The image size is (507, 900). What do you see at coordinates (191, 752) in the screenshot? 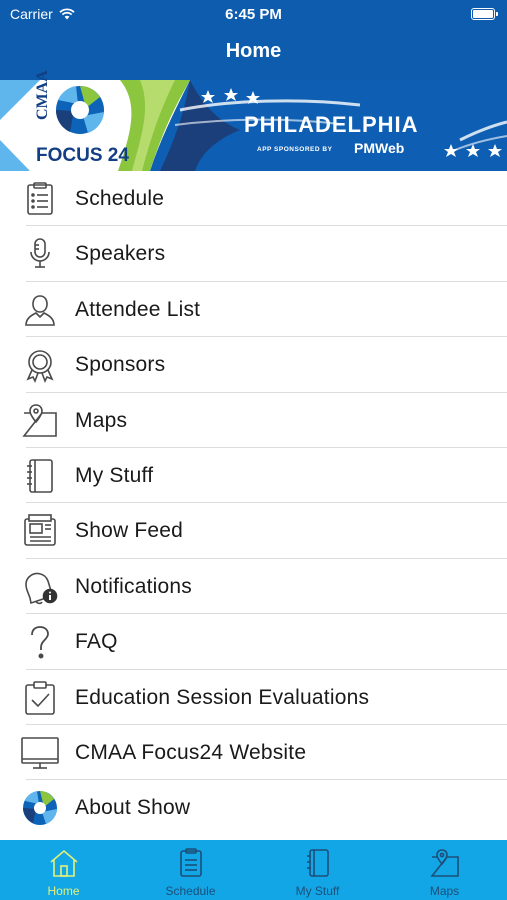
I see `menu-item-label: CMAA Focus24 Website` at bounding box center [191, 752].